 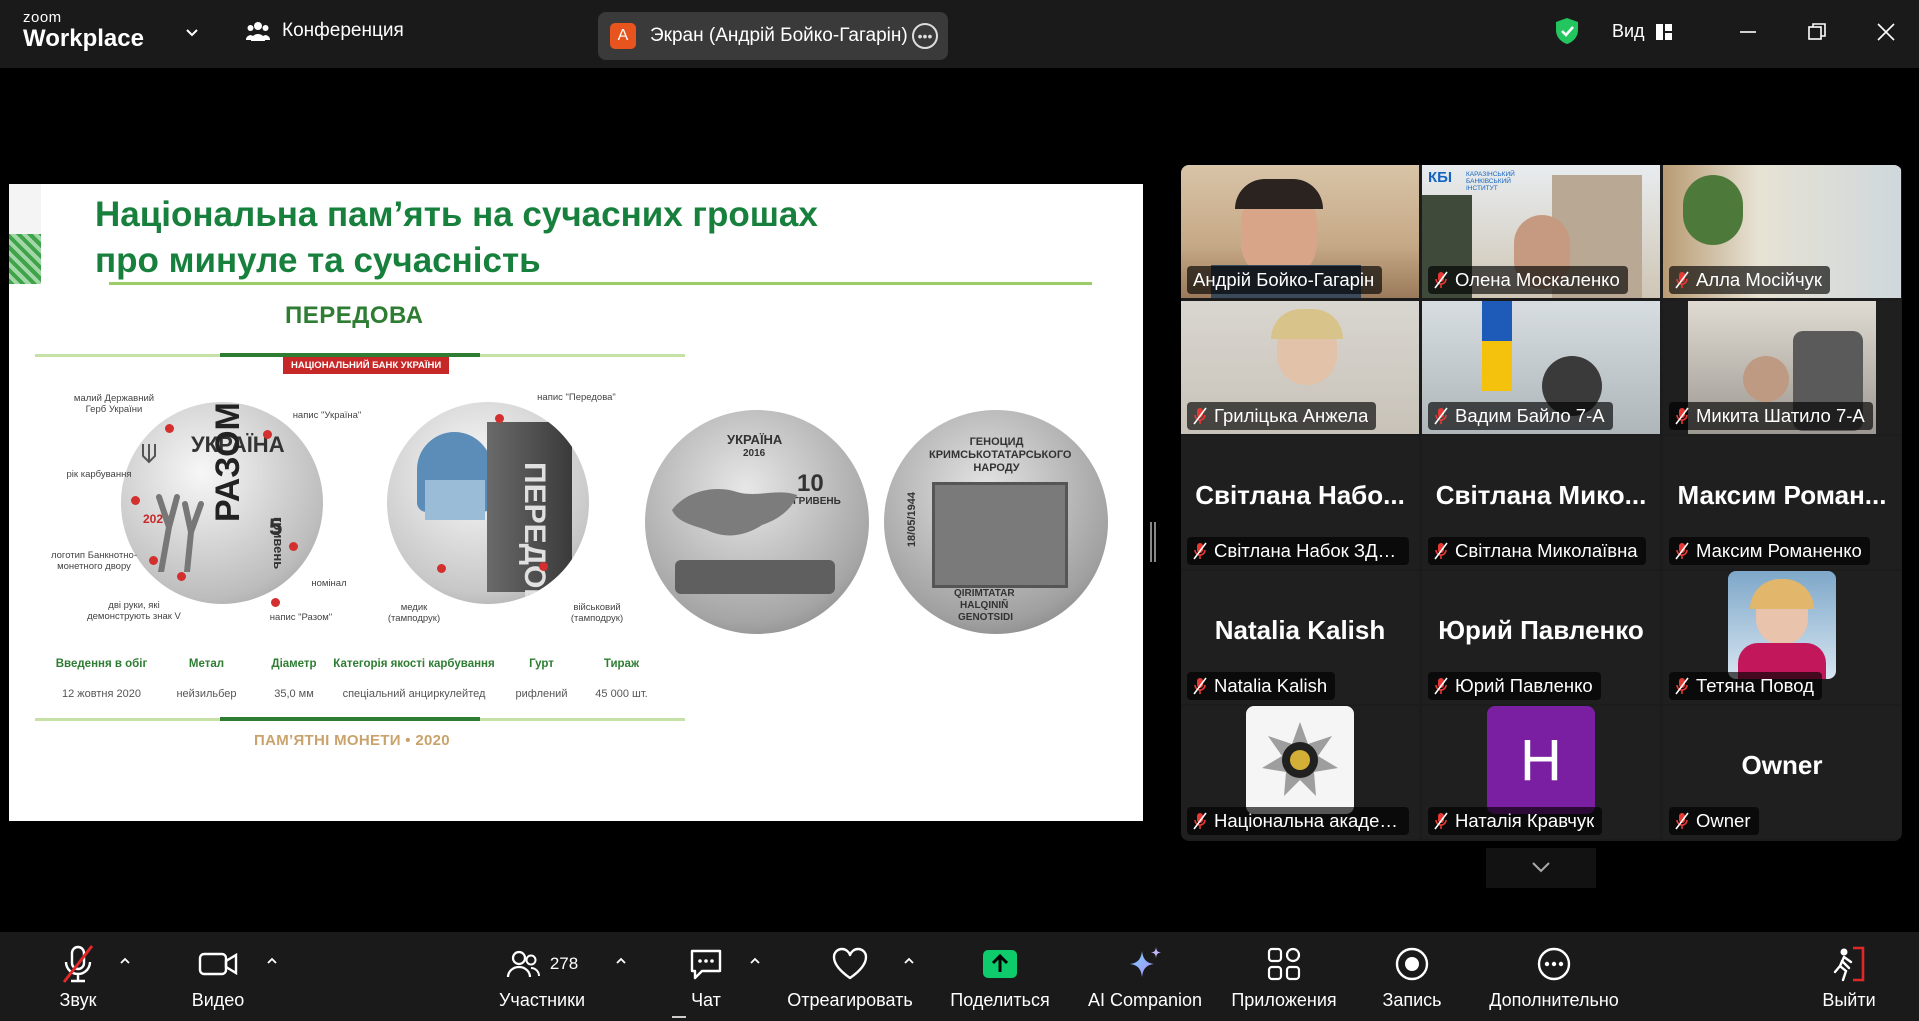 I want to click on more-button: Дополнительно, so click(x=1554, y=977).